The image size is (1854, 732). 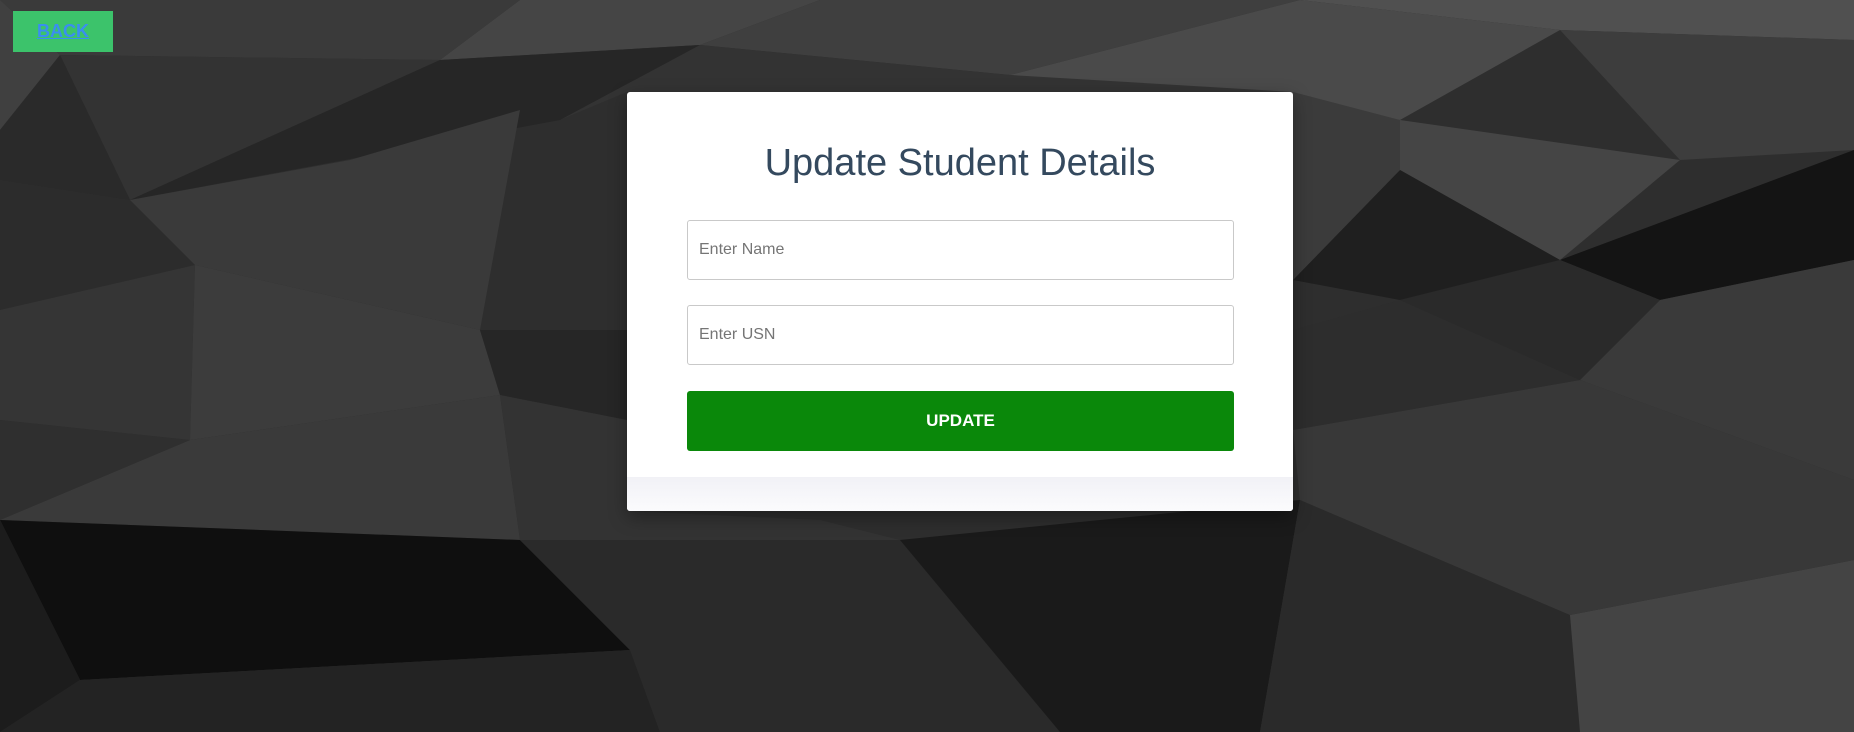 What do you see at coordinates (960, 250) in the screenshot?
I see `name-input` at bounding box center [960, 250].